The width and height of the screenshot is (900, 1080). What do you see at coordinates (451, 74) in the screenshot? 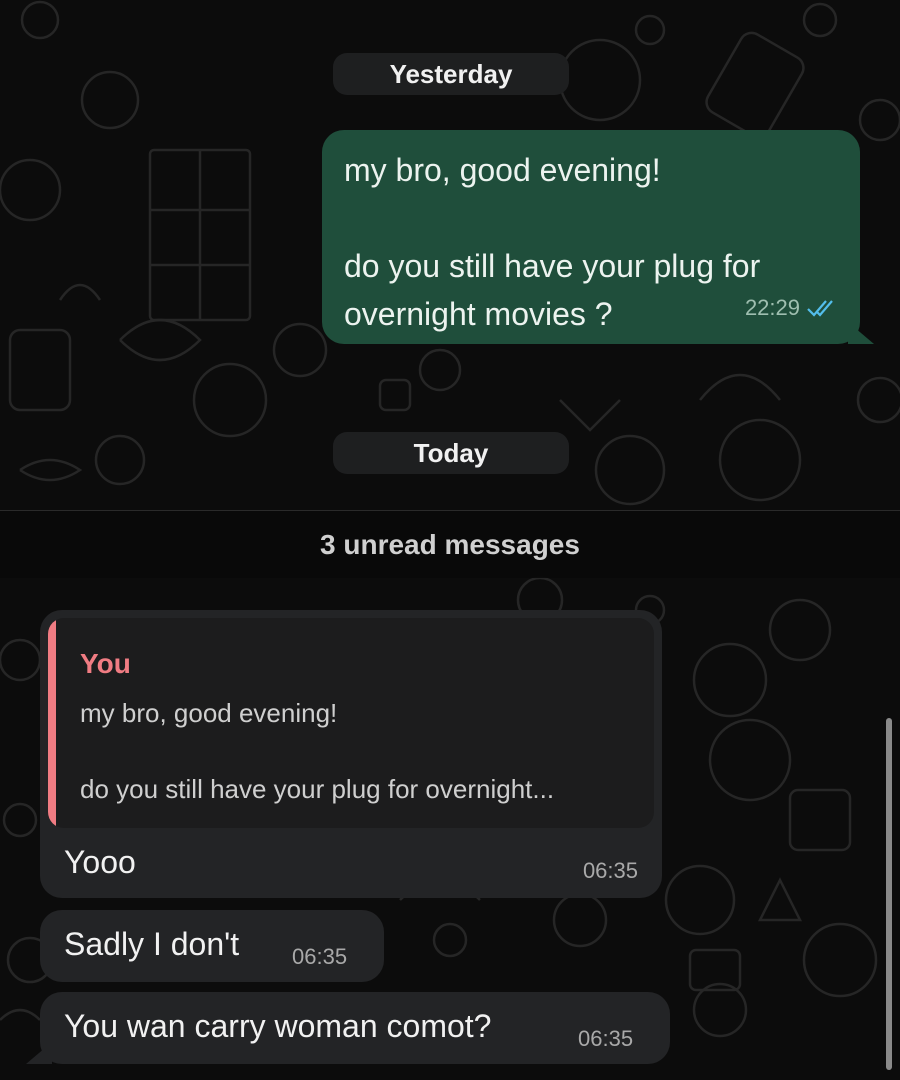
I see `date-divider-yesterday: Yesterday` at bounding box center [451, 74].